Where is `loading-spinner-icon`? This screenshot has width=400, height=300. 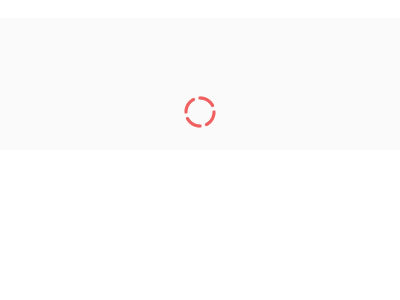
loading-spinner-icon is located at coordinates (200, 112).